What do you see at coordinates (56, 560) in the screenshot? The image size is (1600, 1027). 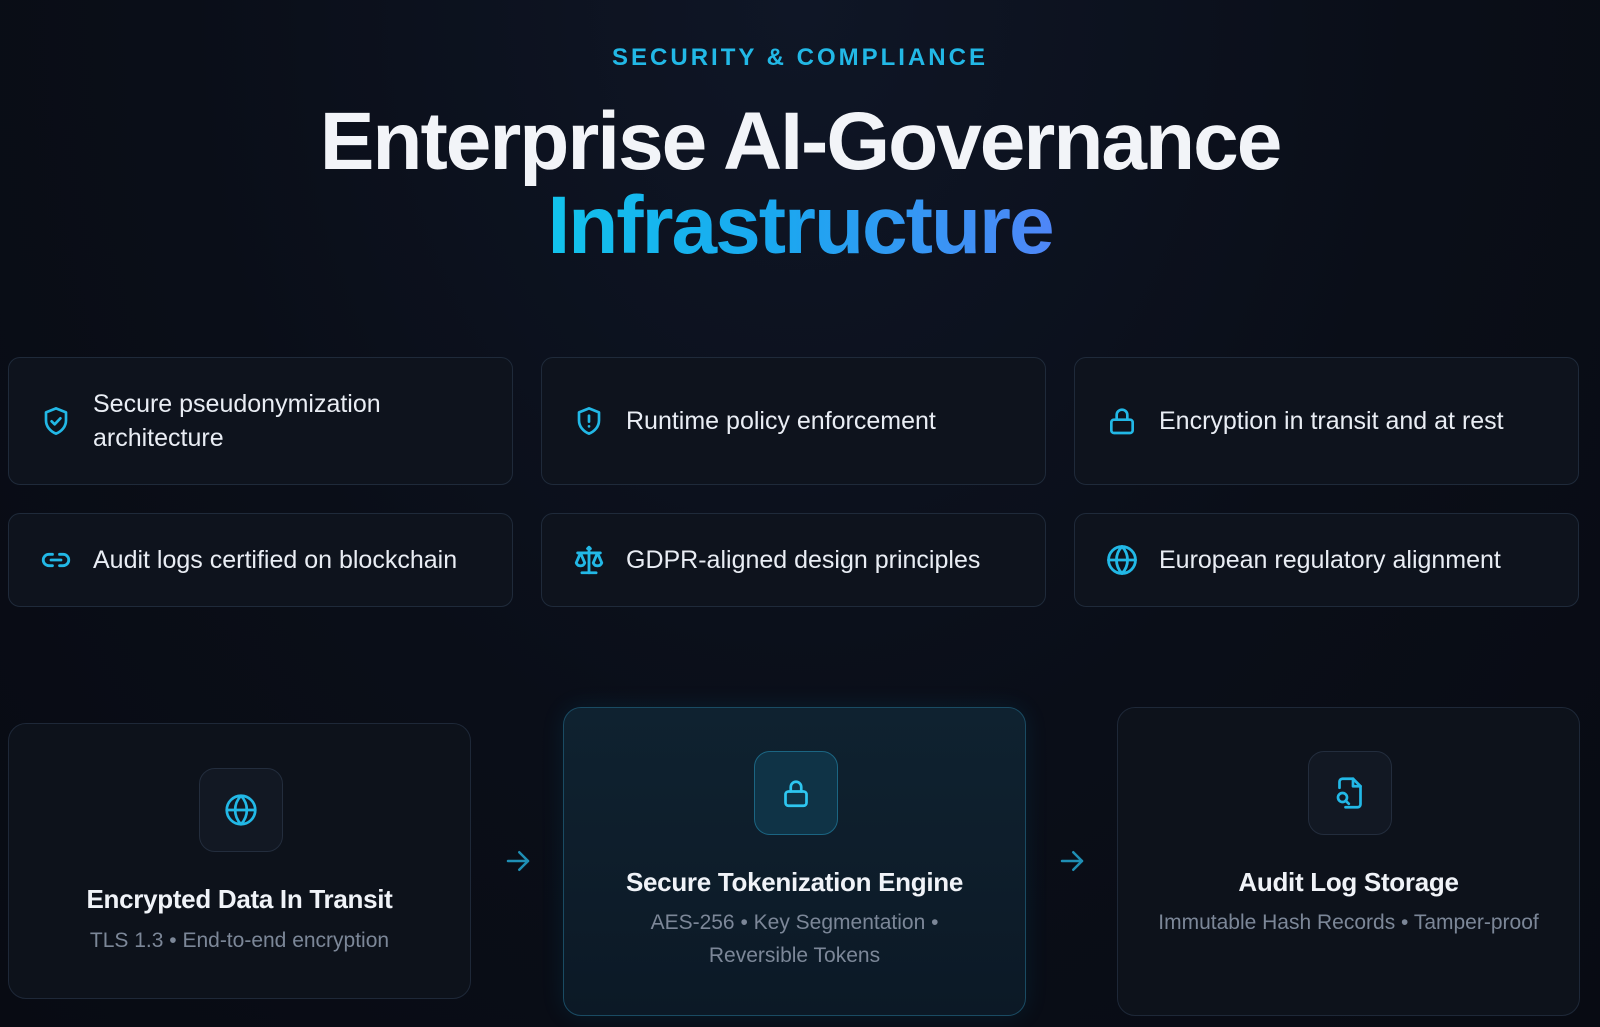 I see `link-icon` at bounding box center [56, 560].